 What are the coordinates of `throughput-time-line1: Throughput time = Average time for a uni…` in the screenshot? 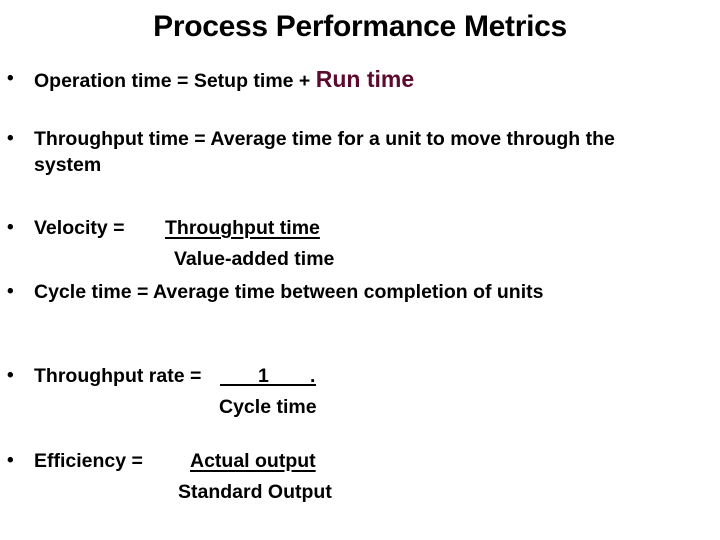 It's located at (324, 139).